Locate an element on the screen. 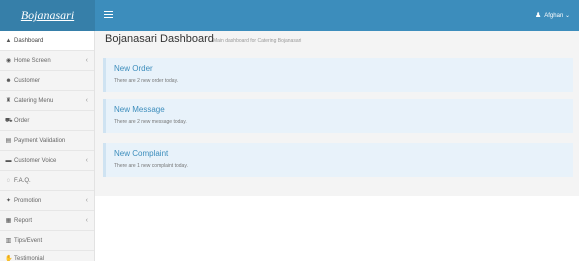 This screenshot has width=579, height=261. callout-text: There are 2 new message today. is located at coordinates (150, 122).